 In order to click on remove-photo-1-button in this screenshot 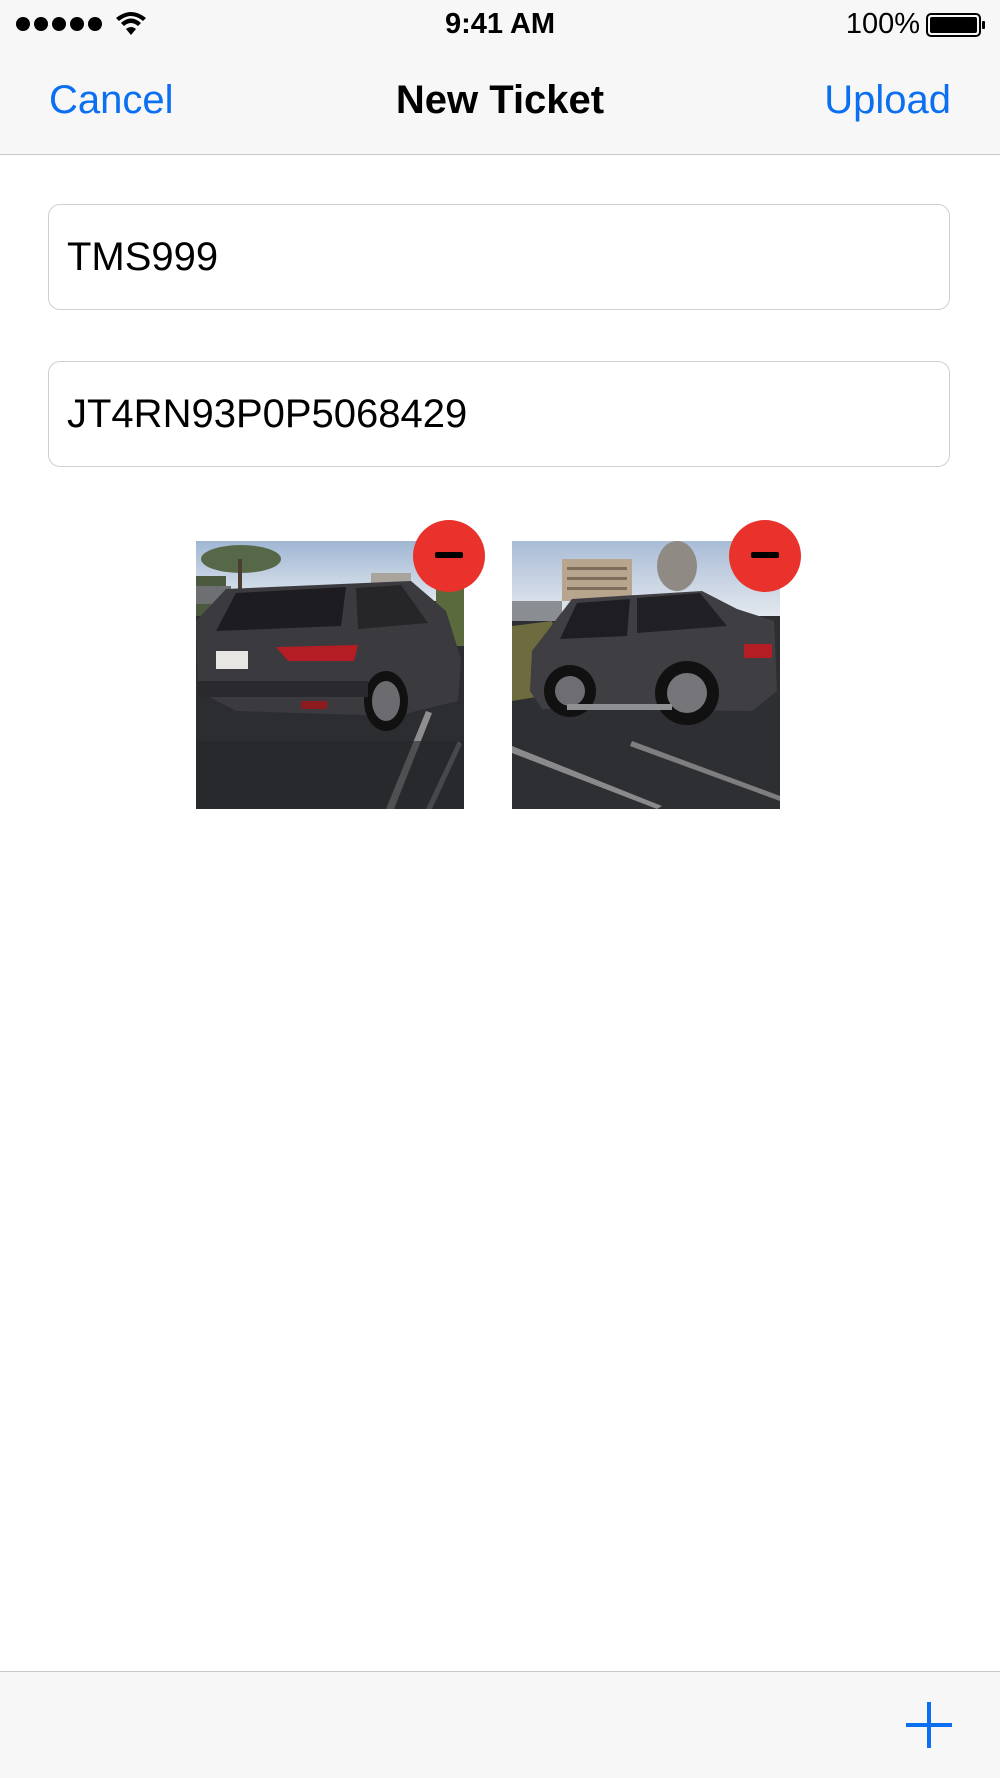, I will do `click(449, 556)`.